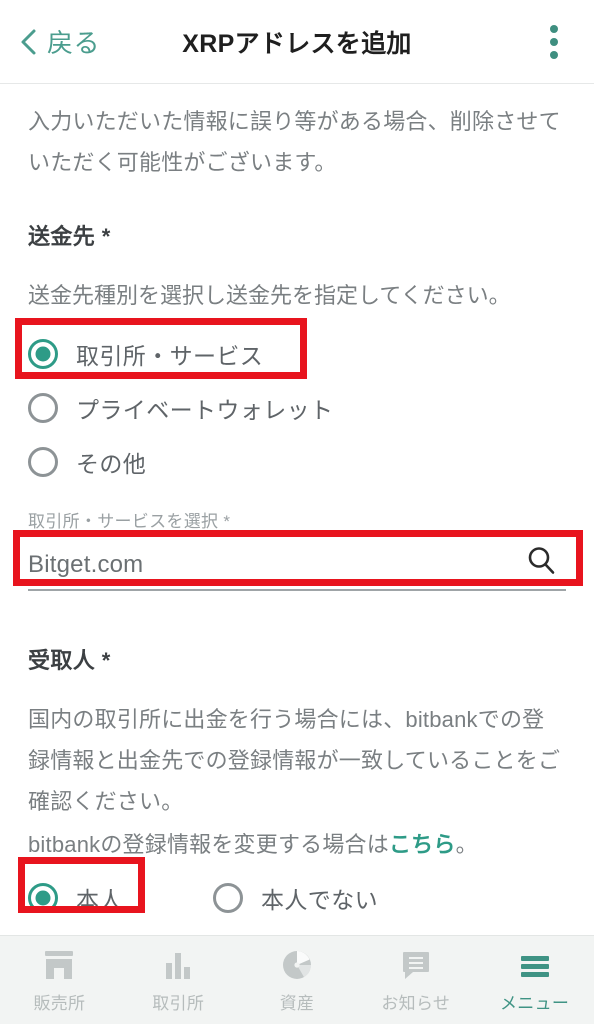 This screenshot has height=1024, width=594. I want to click on radio-label: 本人でない, so click(319, 900).